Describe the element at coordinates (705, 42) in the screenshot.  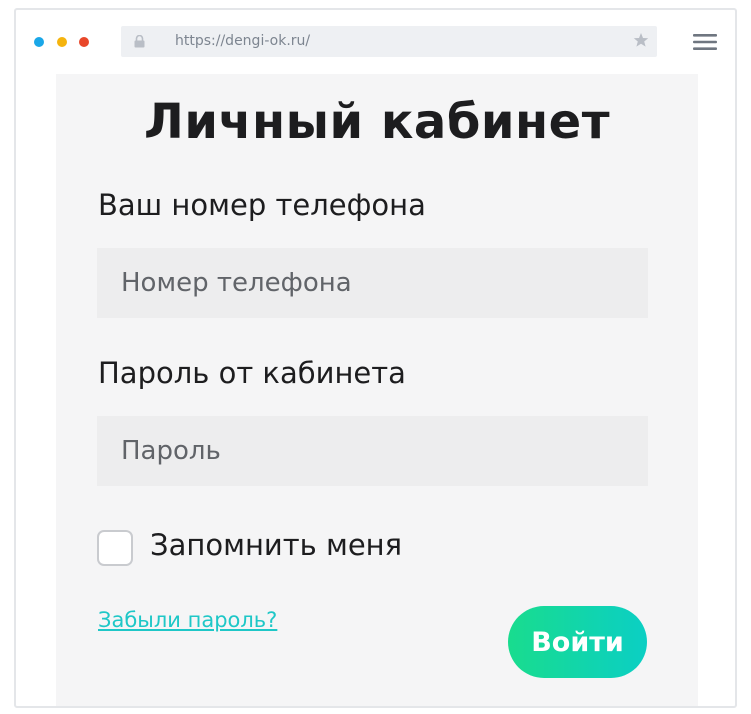
I see `hamburger-menu-icon` at that location.